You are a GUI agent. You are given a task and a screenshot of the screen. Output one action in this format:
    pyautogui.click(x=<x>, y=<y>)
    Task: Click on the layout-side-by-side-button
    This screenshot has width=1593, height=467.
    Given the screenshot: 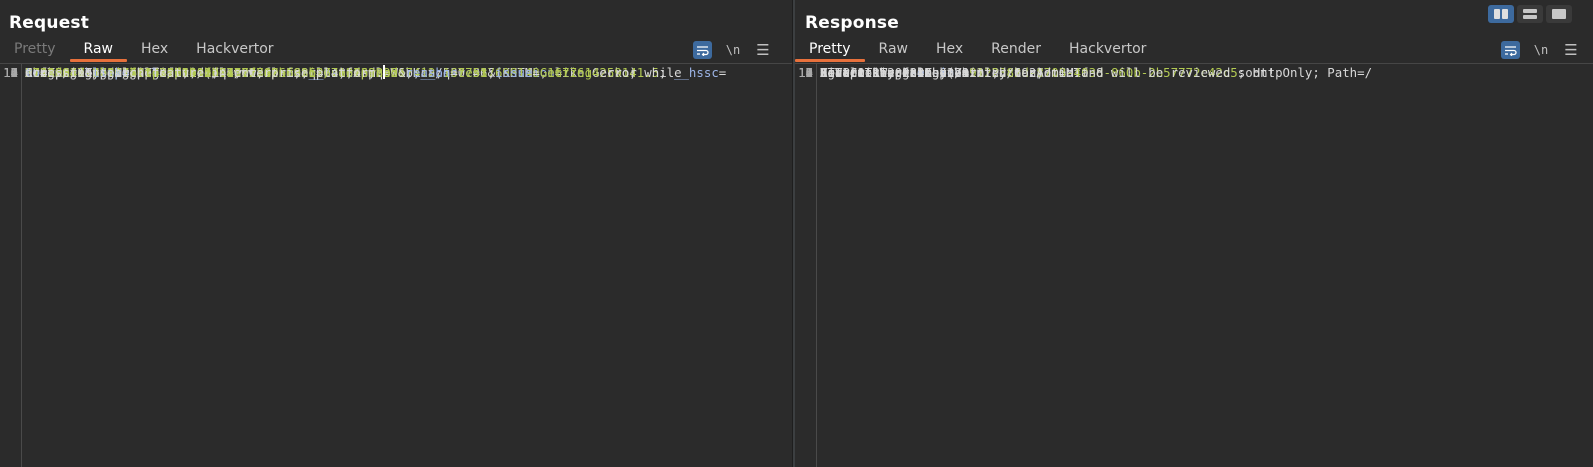 What is the action you would take?
    pyautogui.click(x=1501, y=14)
    